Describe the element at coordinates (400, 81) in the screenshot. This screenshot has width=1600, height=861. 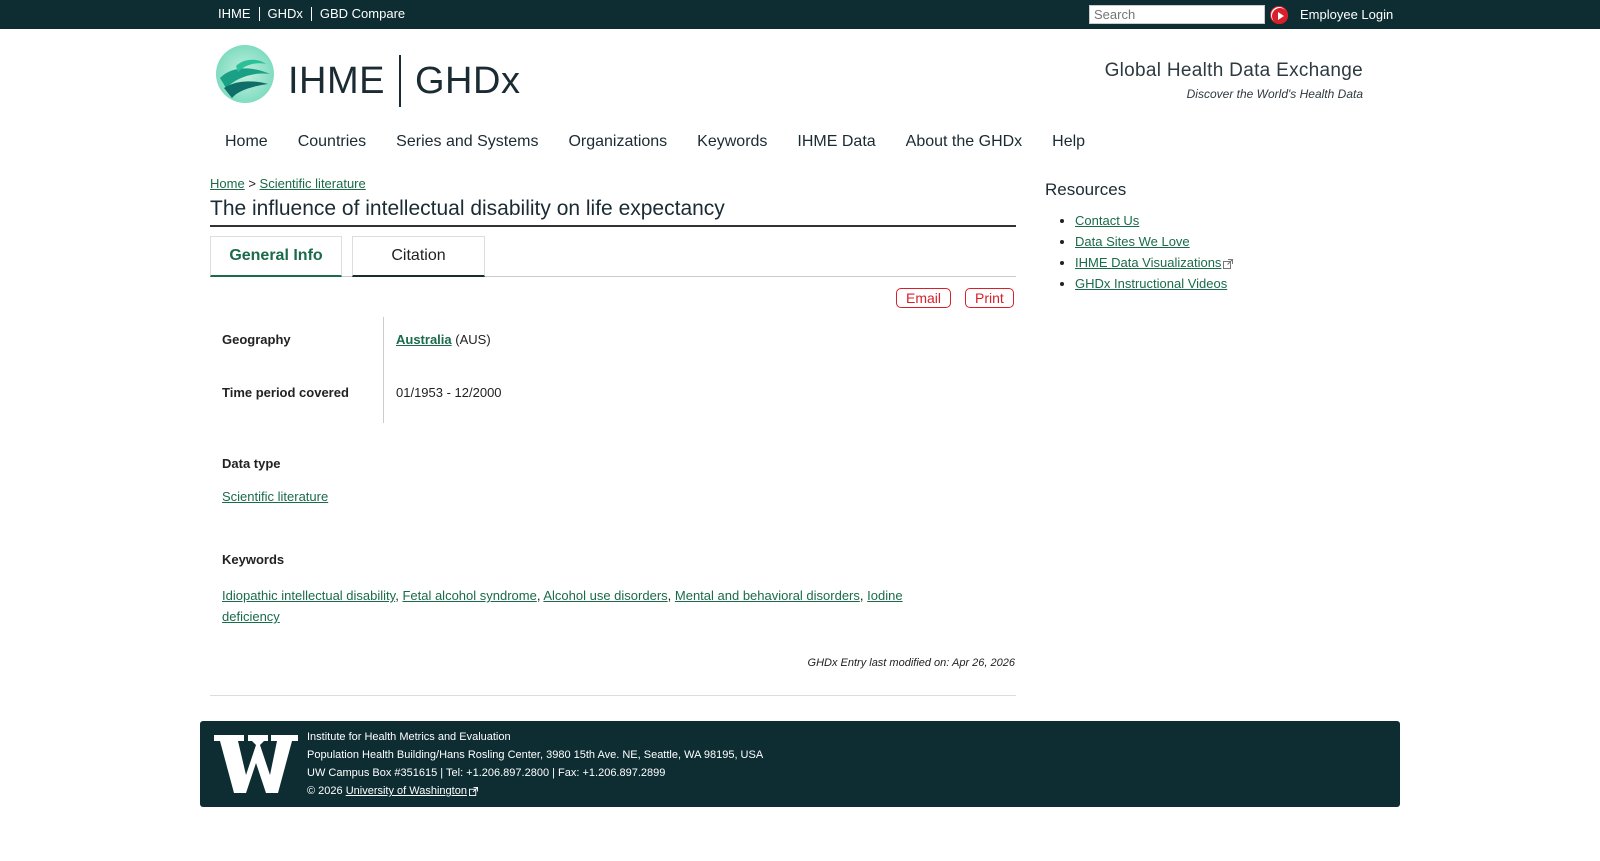
I see `brand-divider` at that location.